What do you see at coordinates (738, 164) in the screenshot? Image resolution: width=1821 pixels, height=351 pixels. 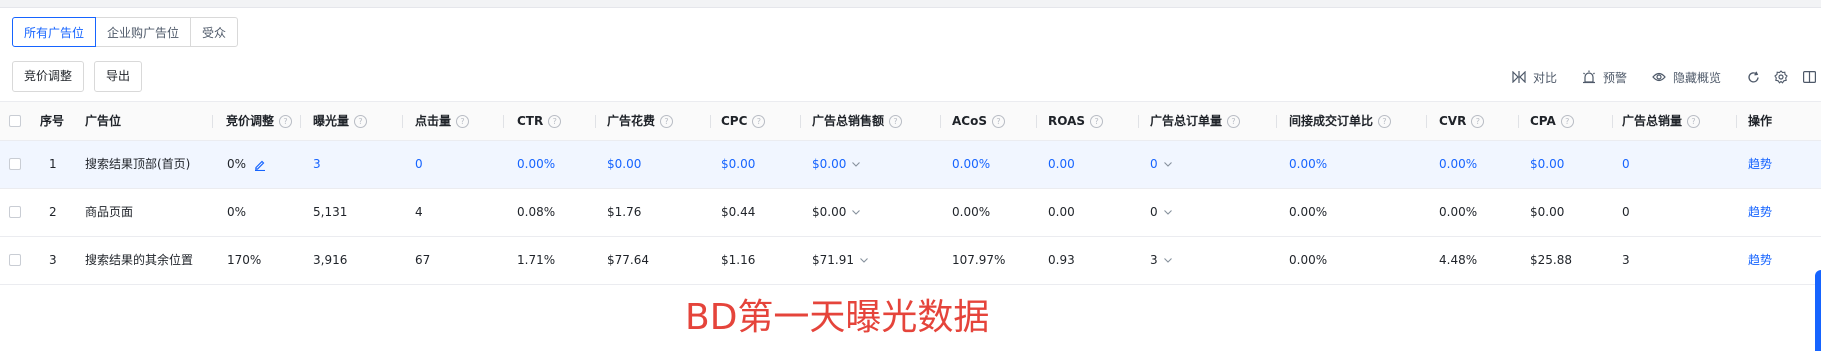 I see `cell-cpc: $0.00` at bounding box center [738, 164].